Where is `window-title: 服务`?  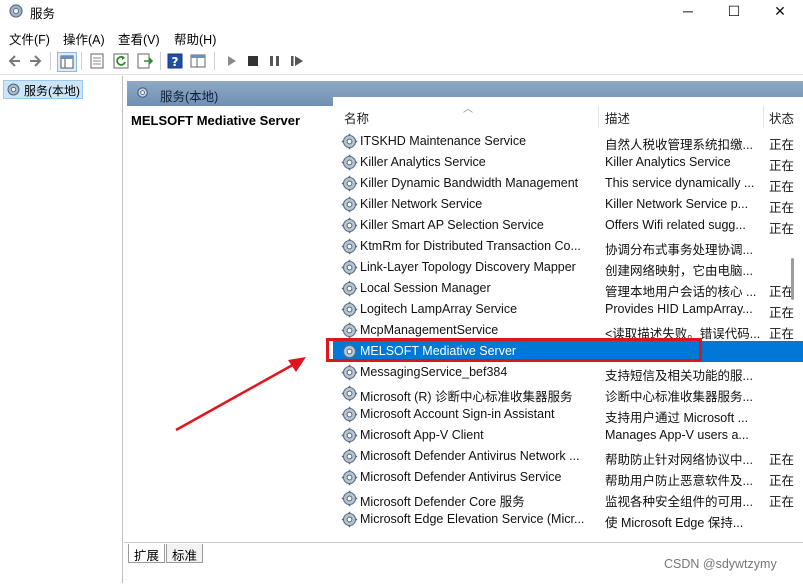
window-title: 服务 is located at coordinates (43, 14).